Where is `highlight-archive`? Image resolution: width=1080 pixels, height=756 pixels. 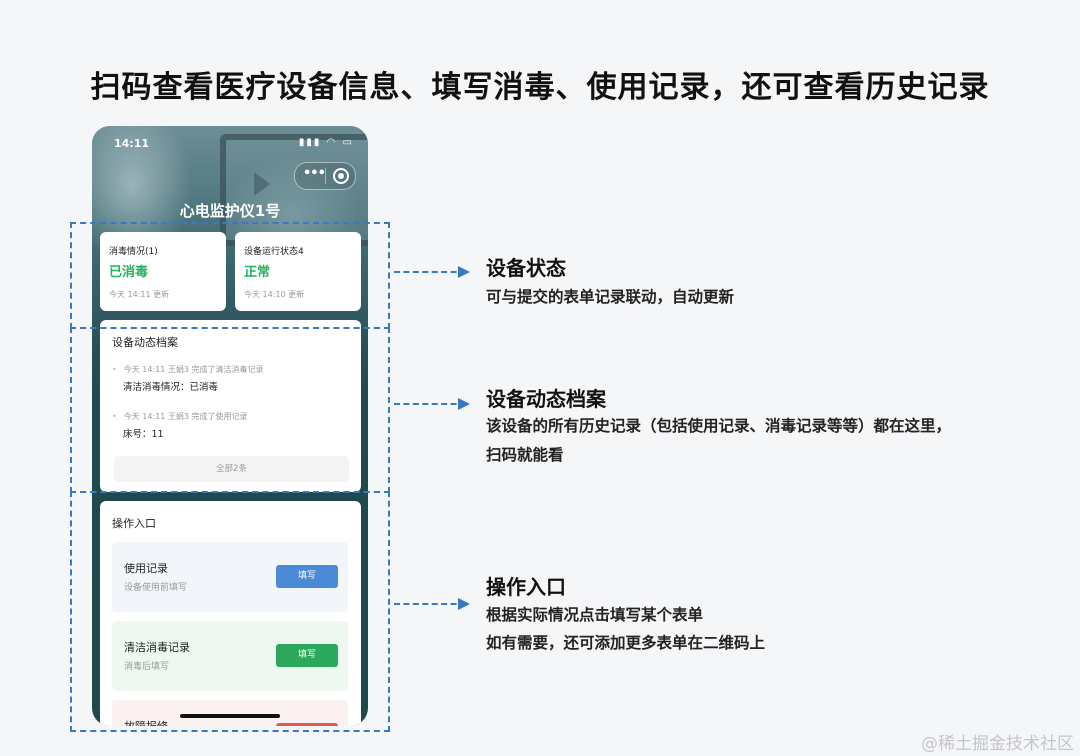
highlight-archive is located at coordinates (230, 410).